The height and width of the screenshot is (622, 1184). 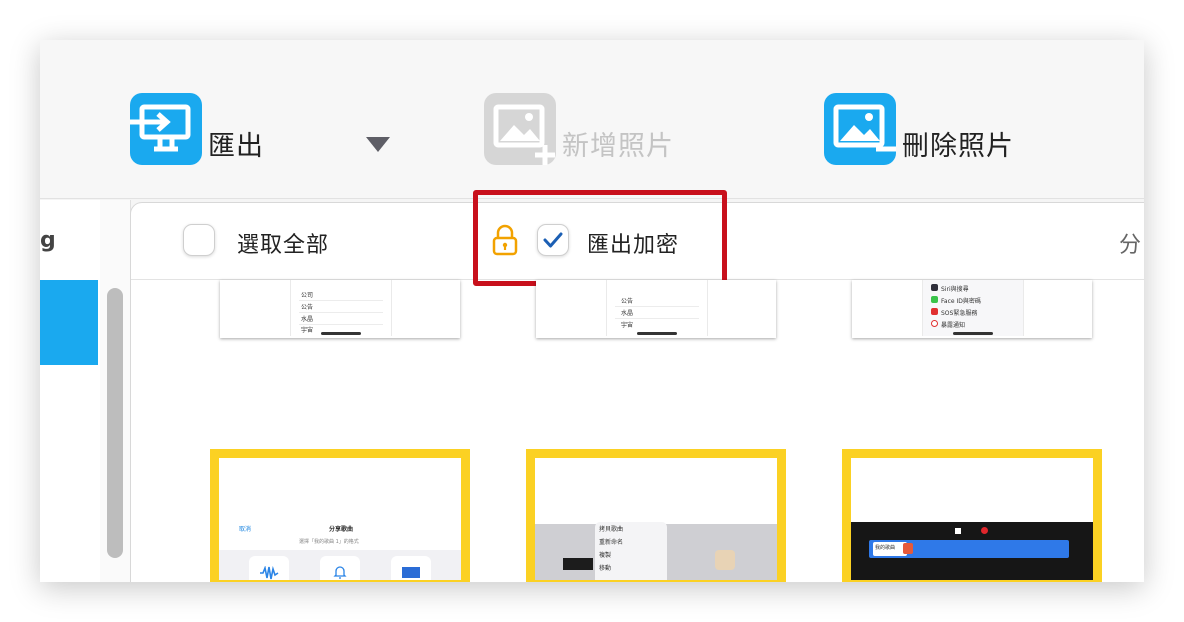 I want to click on thumbnail-screen: 公告 水晶 宇宙, so click(x=657, y=308).